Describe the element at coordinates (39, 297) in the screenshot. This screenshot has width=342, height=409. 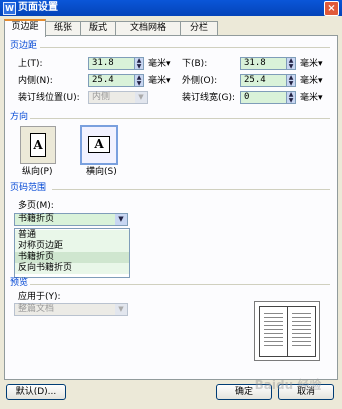
I see `apply-to-label: 应用于(Y):` at that location.